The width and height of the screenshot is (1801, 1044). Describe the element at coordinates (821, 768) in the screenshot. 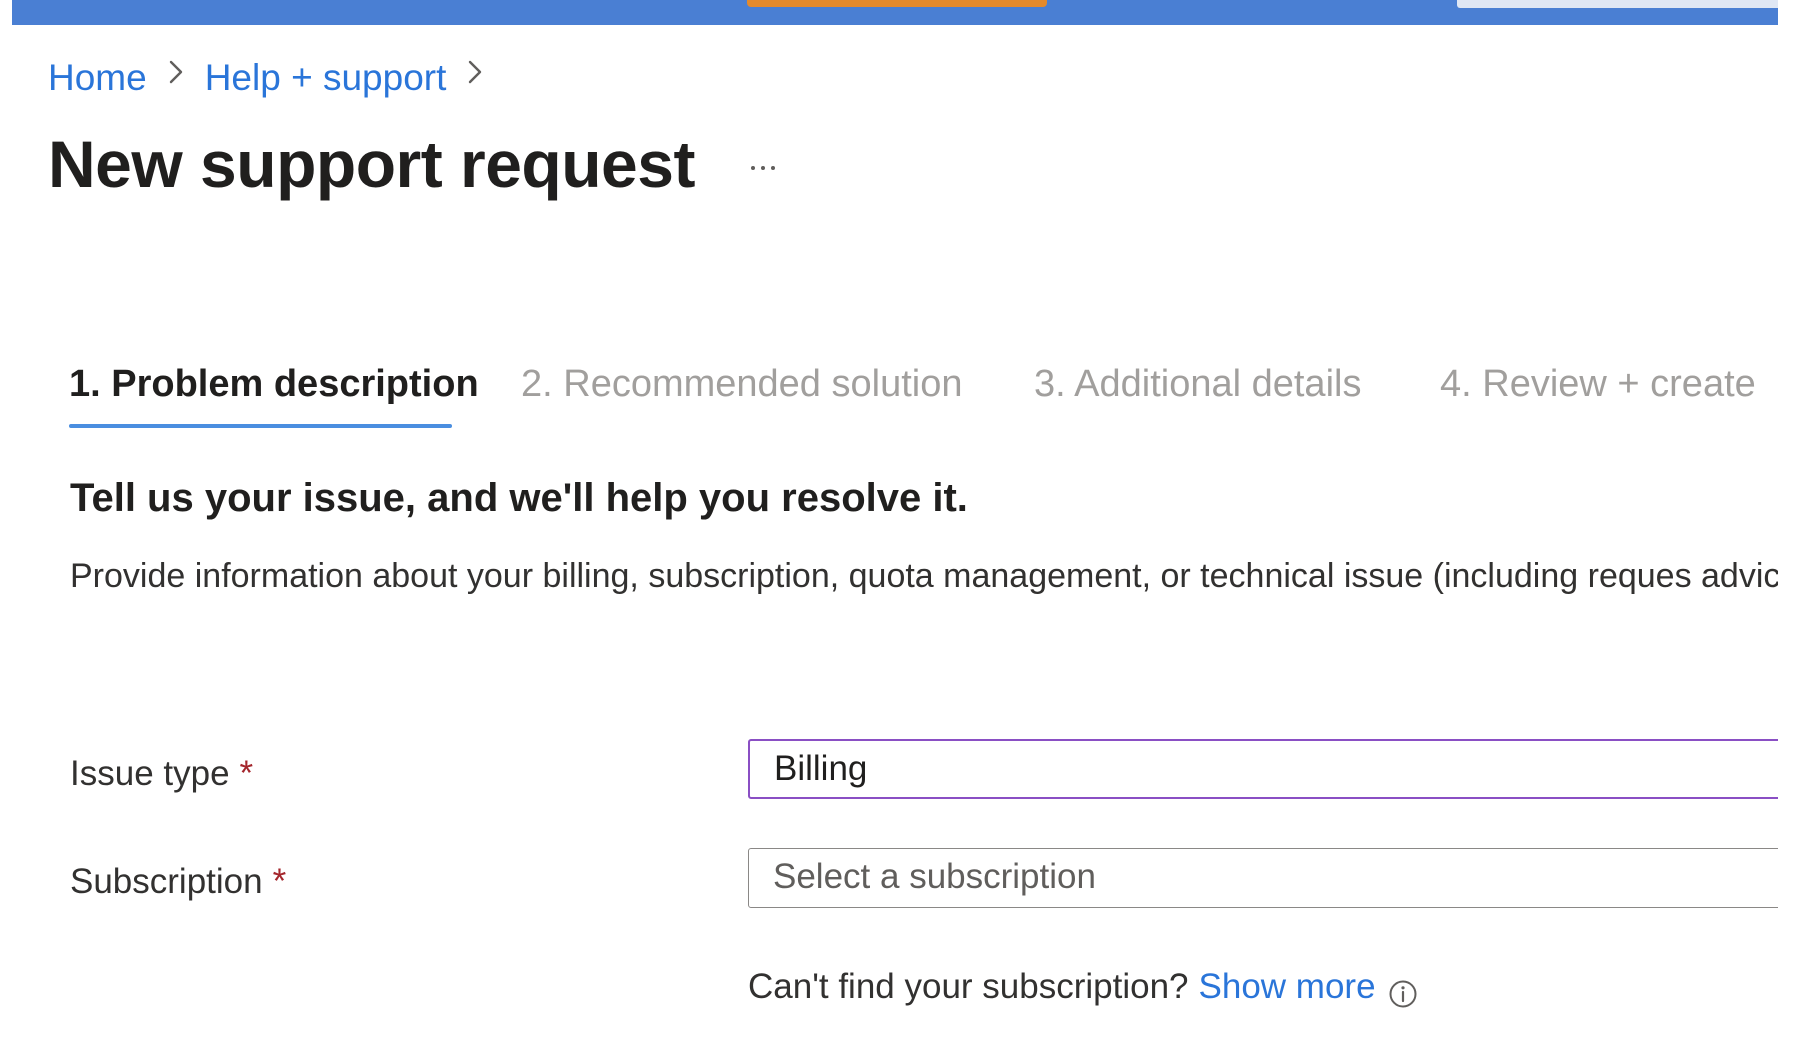

I see `issue-type-value: Billing` at that location.